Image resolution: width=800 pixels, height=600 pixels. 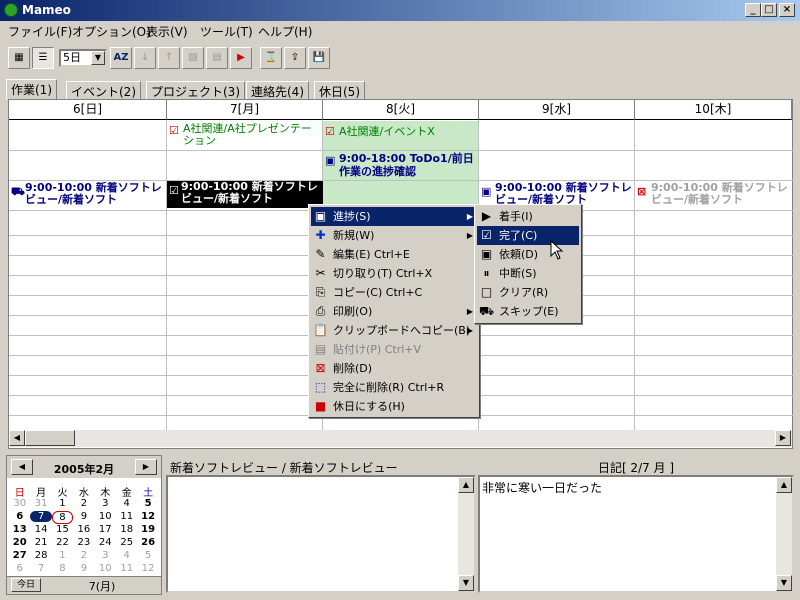 What do you see at coordinates (245, 110) in the screenshot?
I see `day-header-7: 7[月]` at bounding box center [245, 110].